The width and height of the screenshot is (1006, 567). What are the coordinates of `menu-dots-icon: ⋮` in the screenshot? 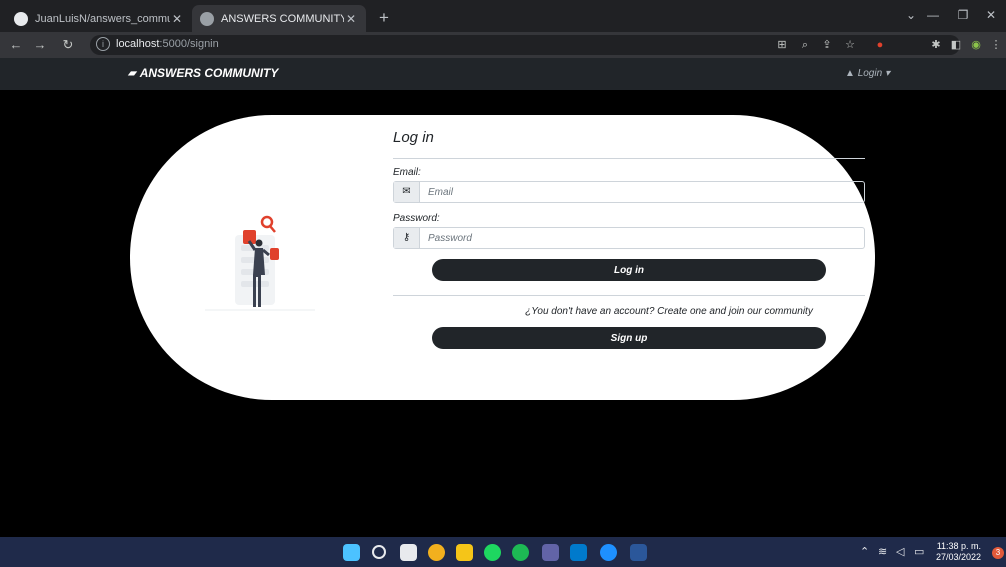 It's located at (996, 45).